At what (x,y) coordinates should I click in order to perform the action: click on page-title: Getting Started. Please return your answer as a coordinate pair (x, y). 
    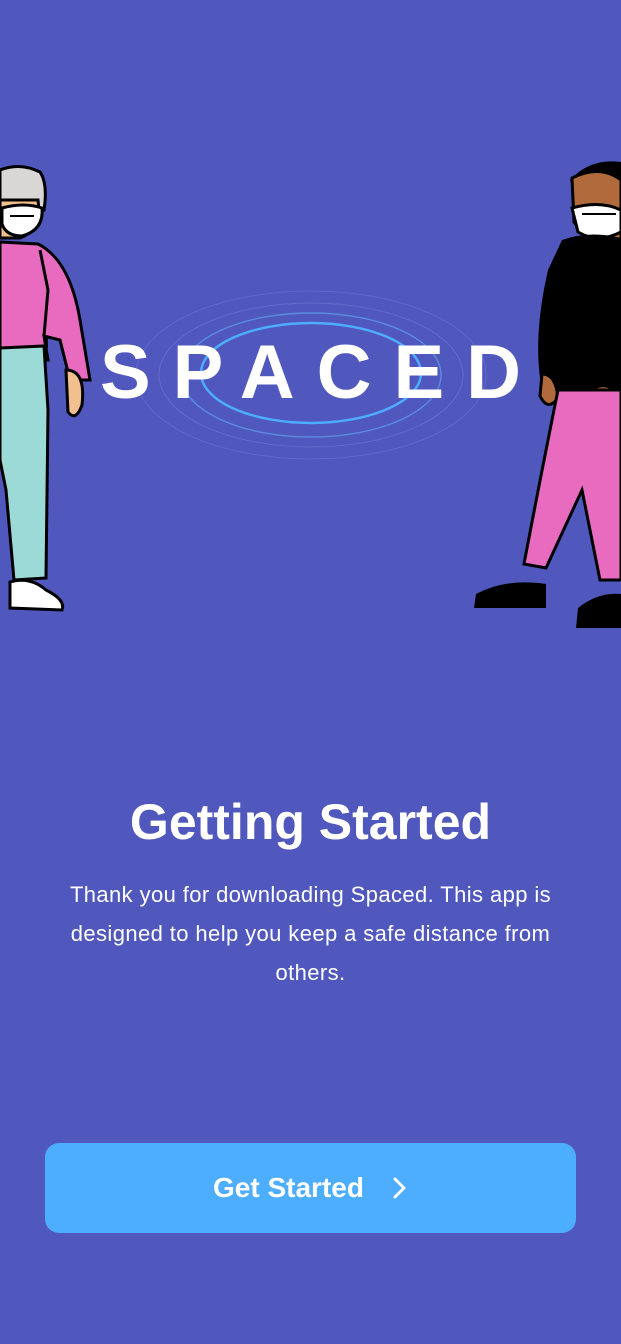
    Looking at the image, I should click on (310, 822).